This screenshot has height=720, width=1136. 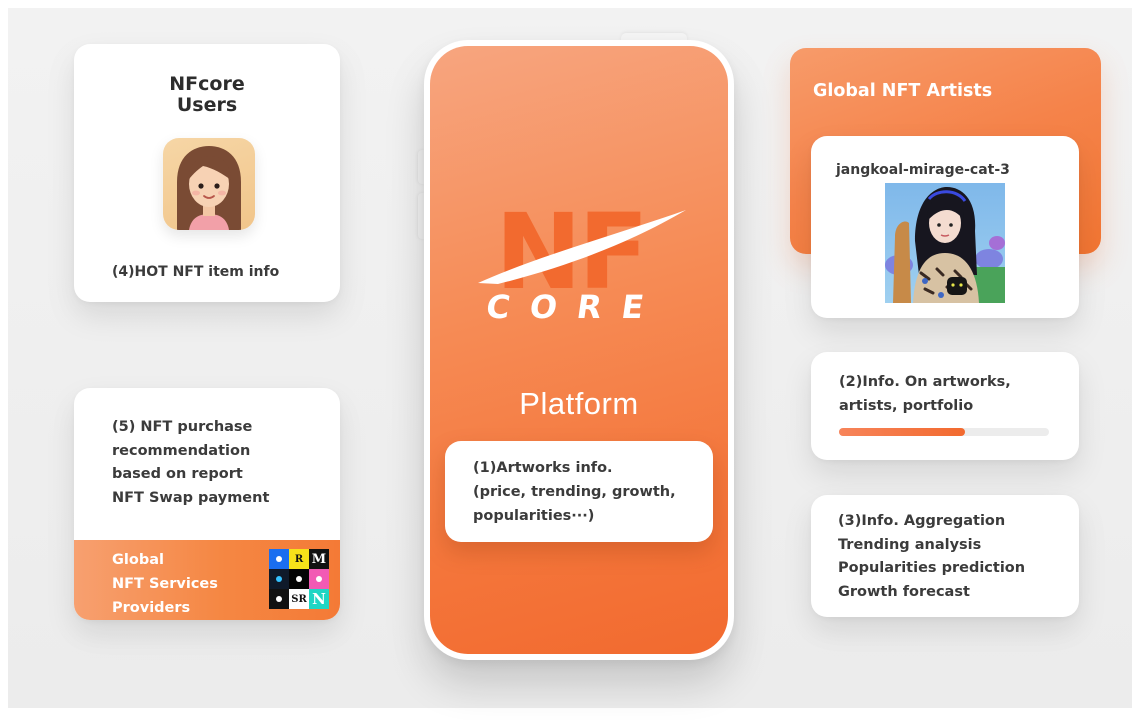 What do you see at coordinates (904, 591) in the screenshot?
I see `info3-line: Growth forecast` at bounding box center [904, 591].